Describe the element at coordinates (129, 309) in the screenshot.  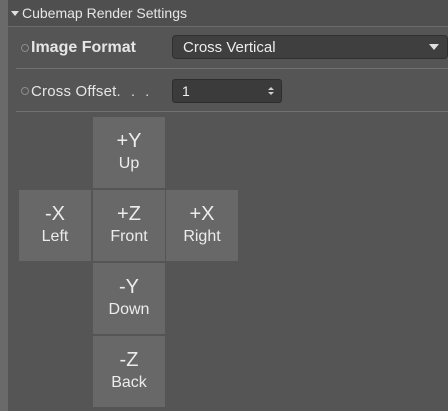
I see `face-name: Down` at that location.